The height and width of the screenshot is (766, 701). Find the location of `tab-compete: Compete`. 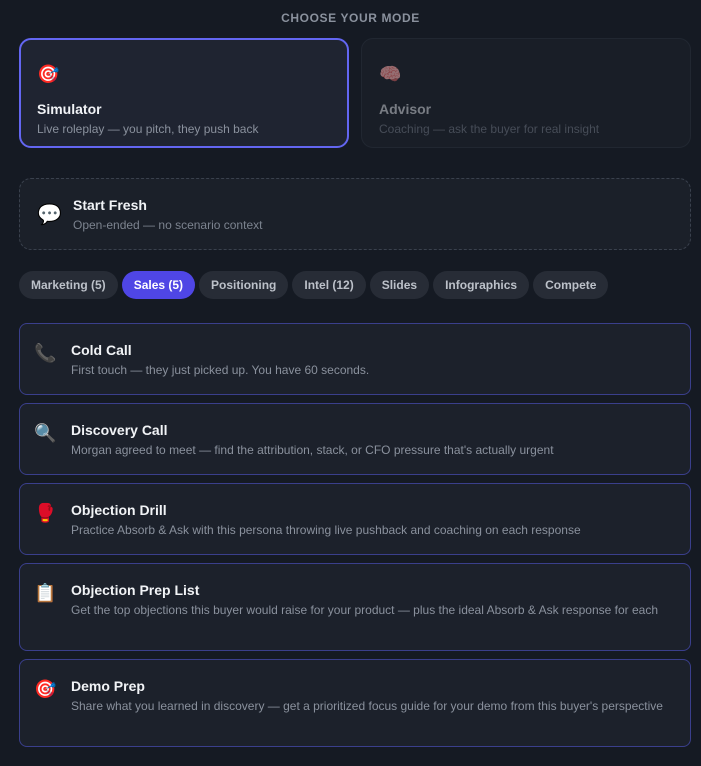

tab-compete: Compete is located at coordinates (571, 285).